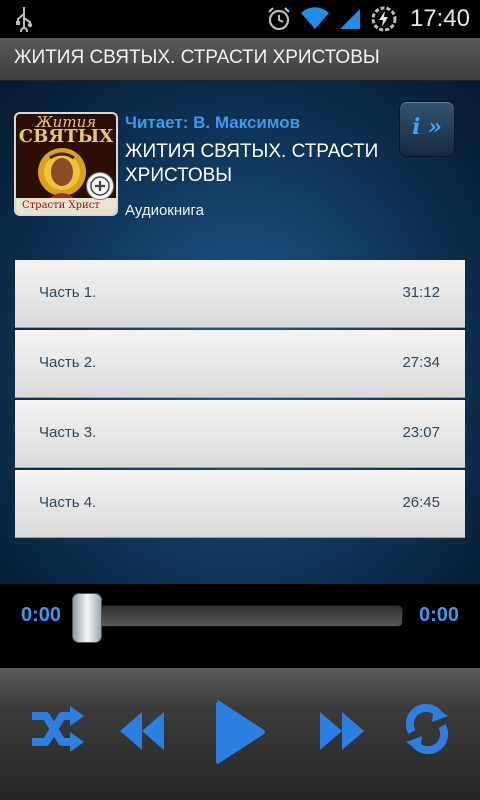 The width and height of the screenshot is (480, 800). I want to click on track-duration: 23:07, so click(421, 432).